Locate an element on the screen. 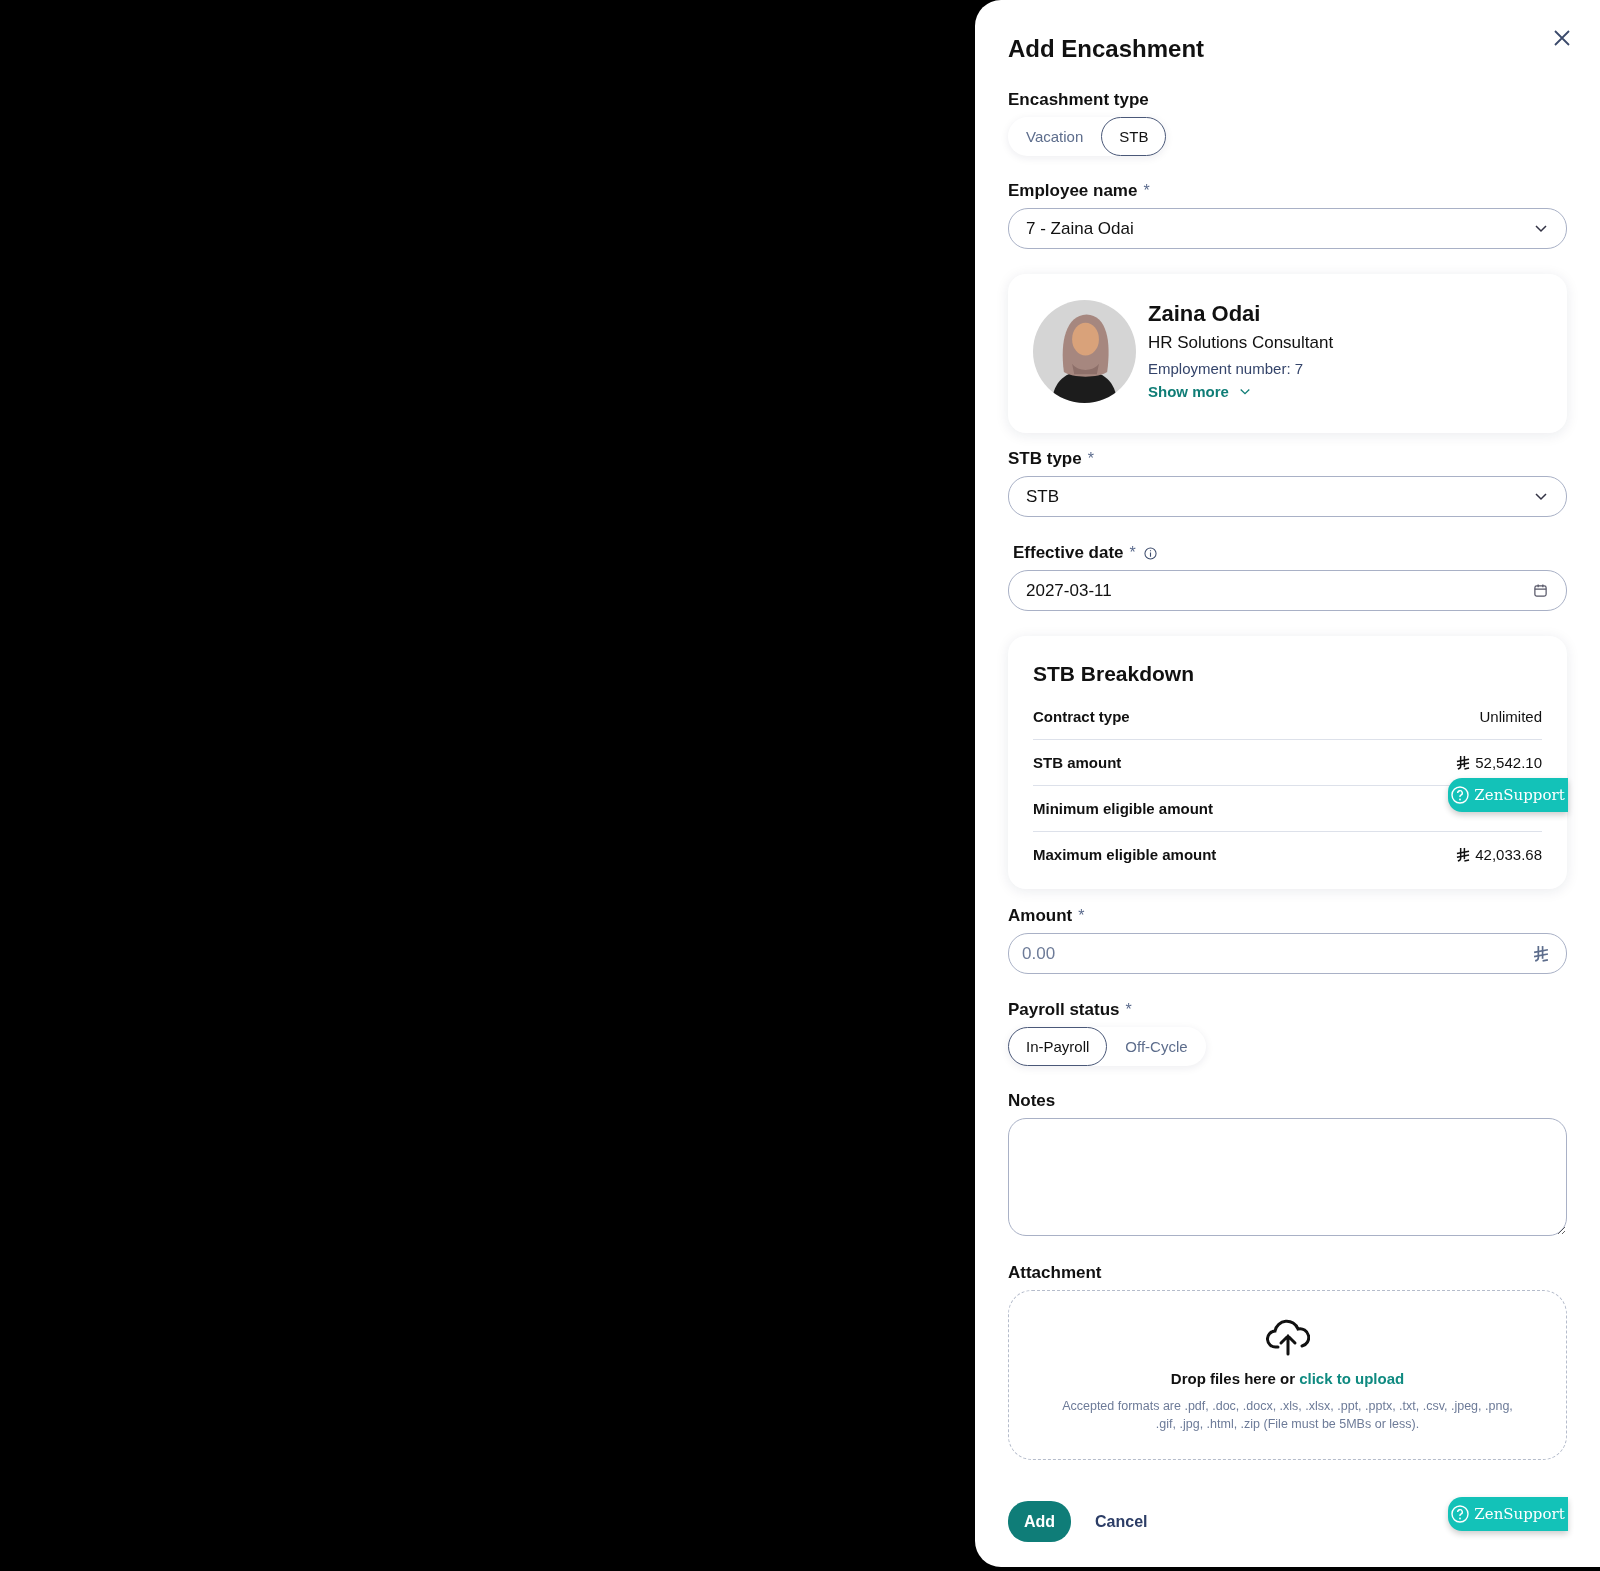  field-label: Notes is located at coordinates (1032, 1101).